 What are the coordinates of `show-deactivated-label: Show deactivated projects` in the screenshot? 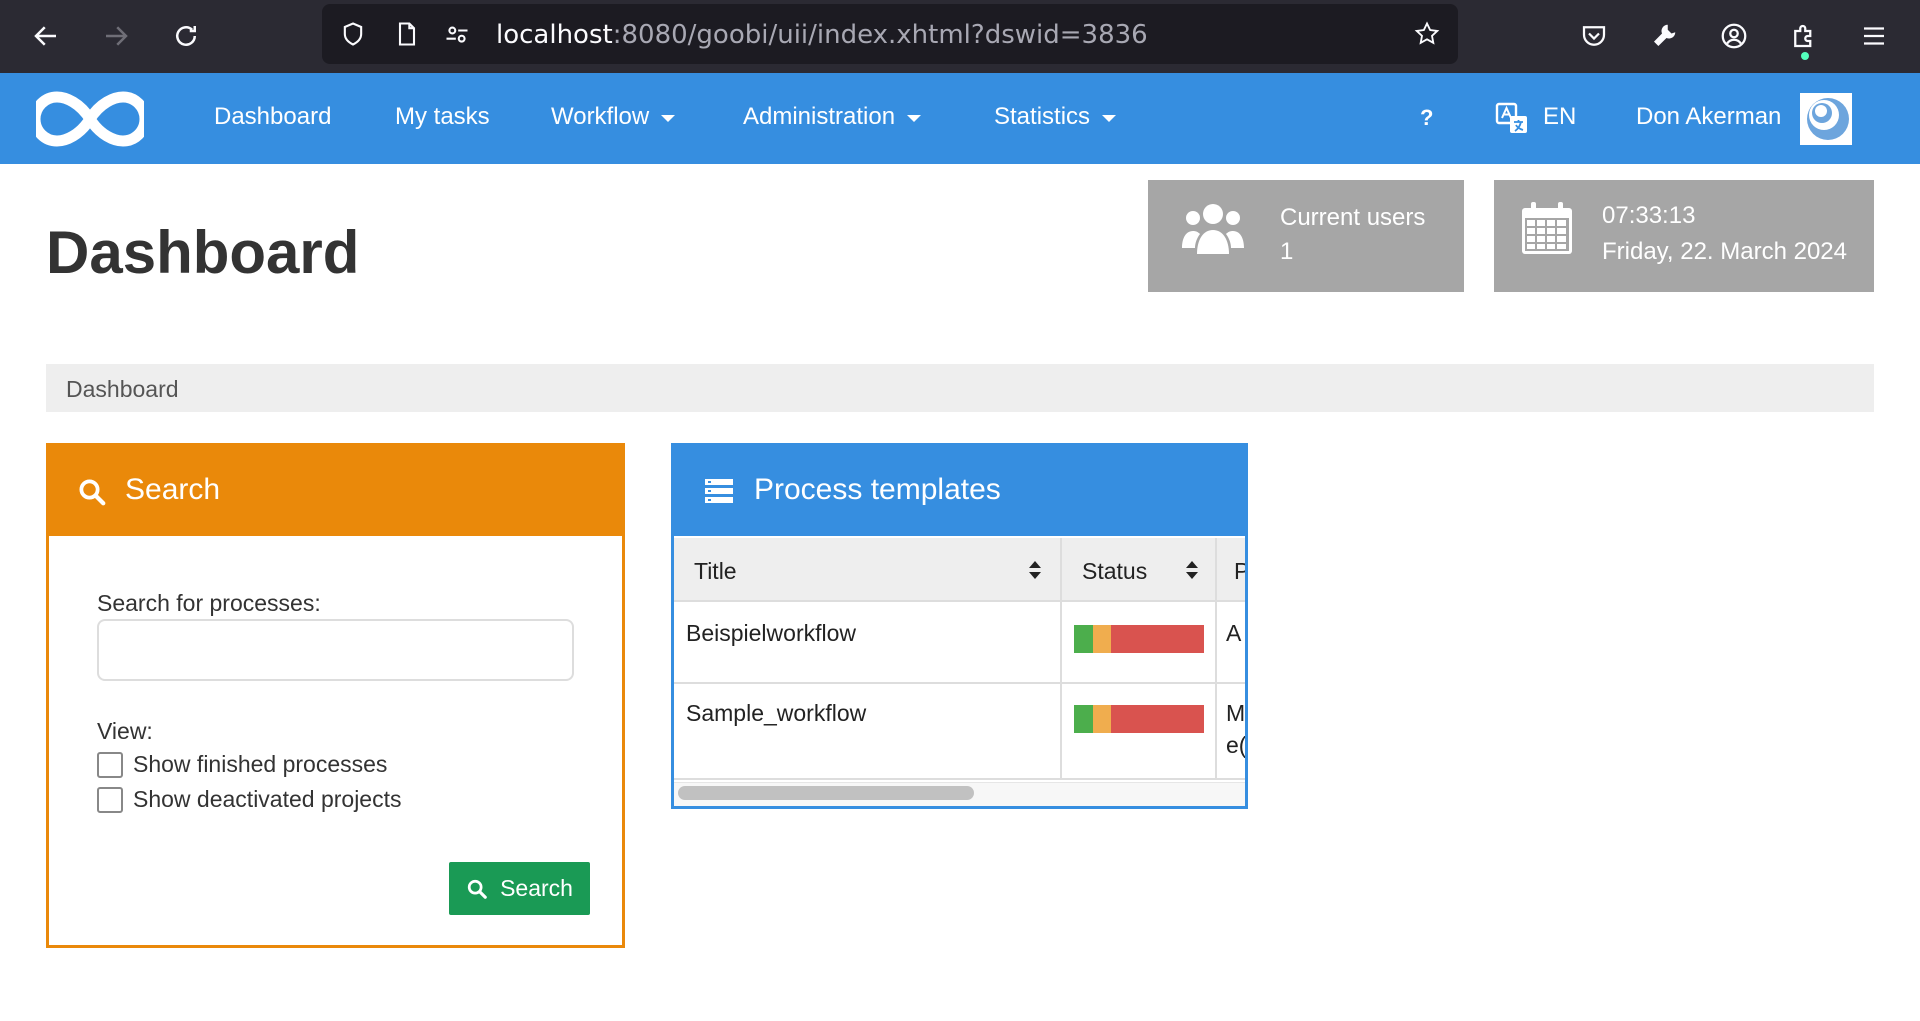 It's located at (267, 799).